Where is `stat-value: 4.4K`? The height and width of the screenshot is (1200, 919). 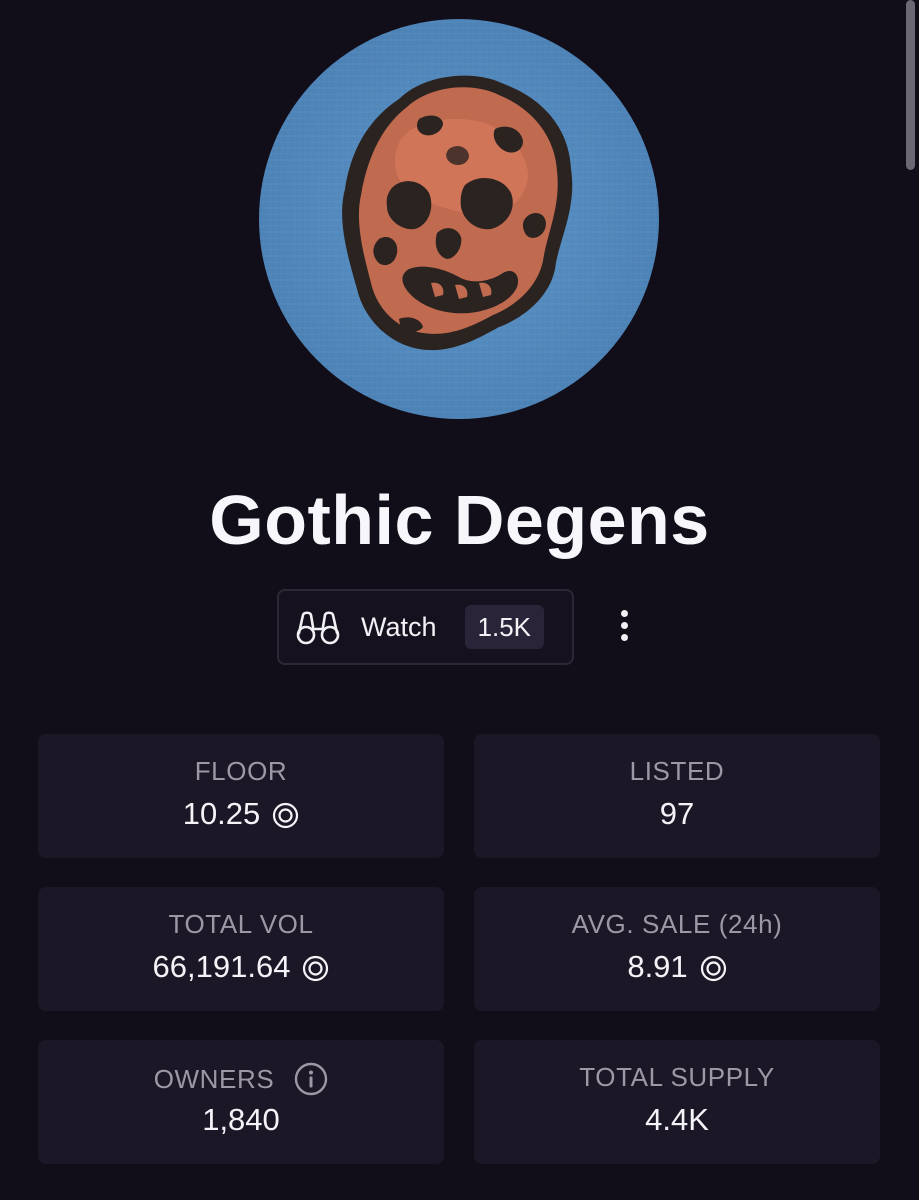
stat-value: 4.4K is located at coordinates (677, 1120).